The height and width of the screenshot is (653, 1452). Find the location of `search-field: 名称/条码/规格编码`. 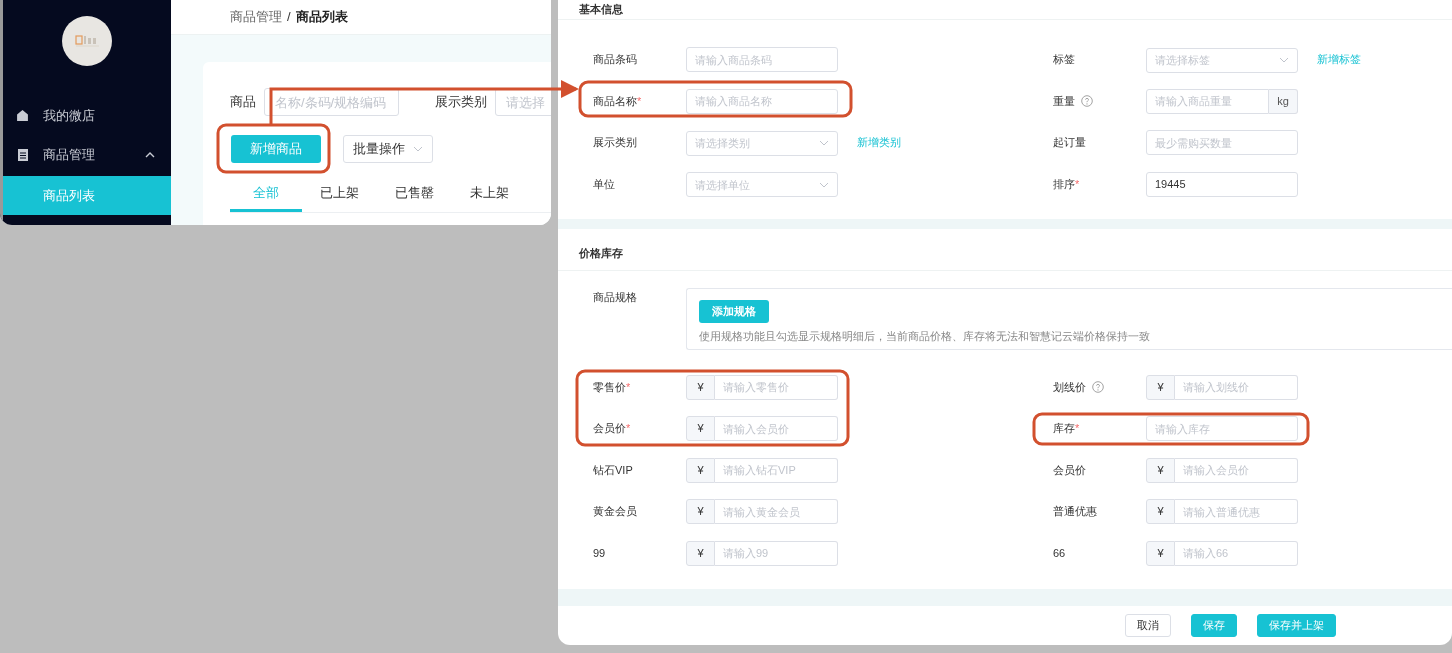

search-field: 名称/条码/规格编码 is located at coordinates (331, 102).